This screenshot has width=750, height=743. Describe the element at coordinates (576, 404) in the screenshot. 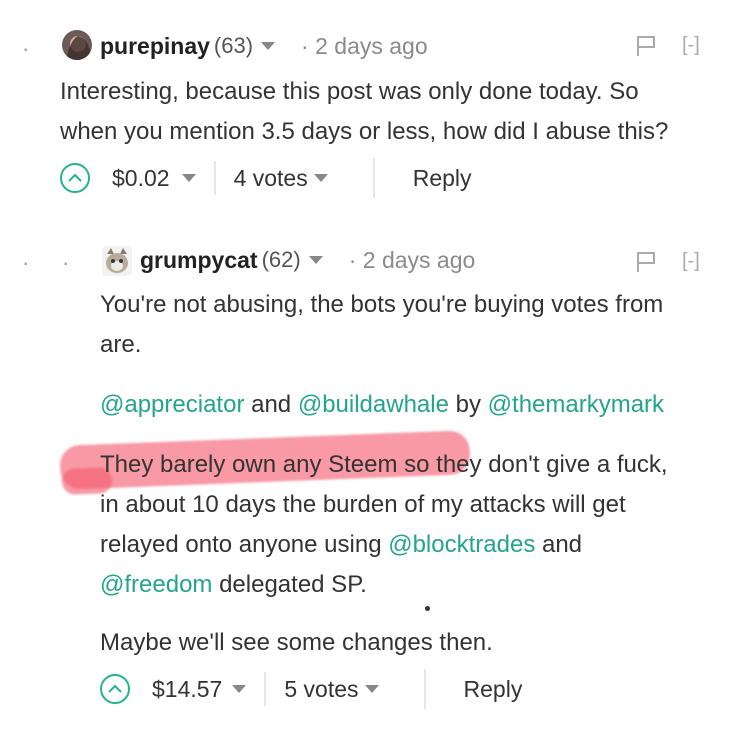

I see `mention-link: @themarkymark` at that location.